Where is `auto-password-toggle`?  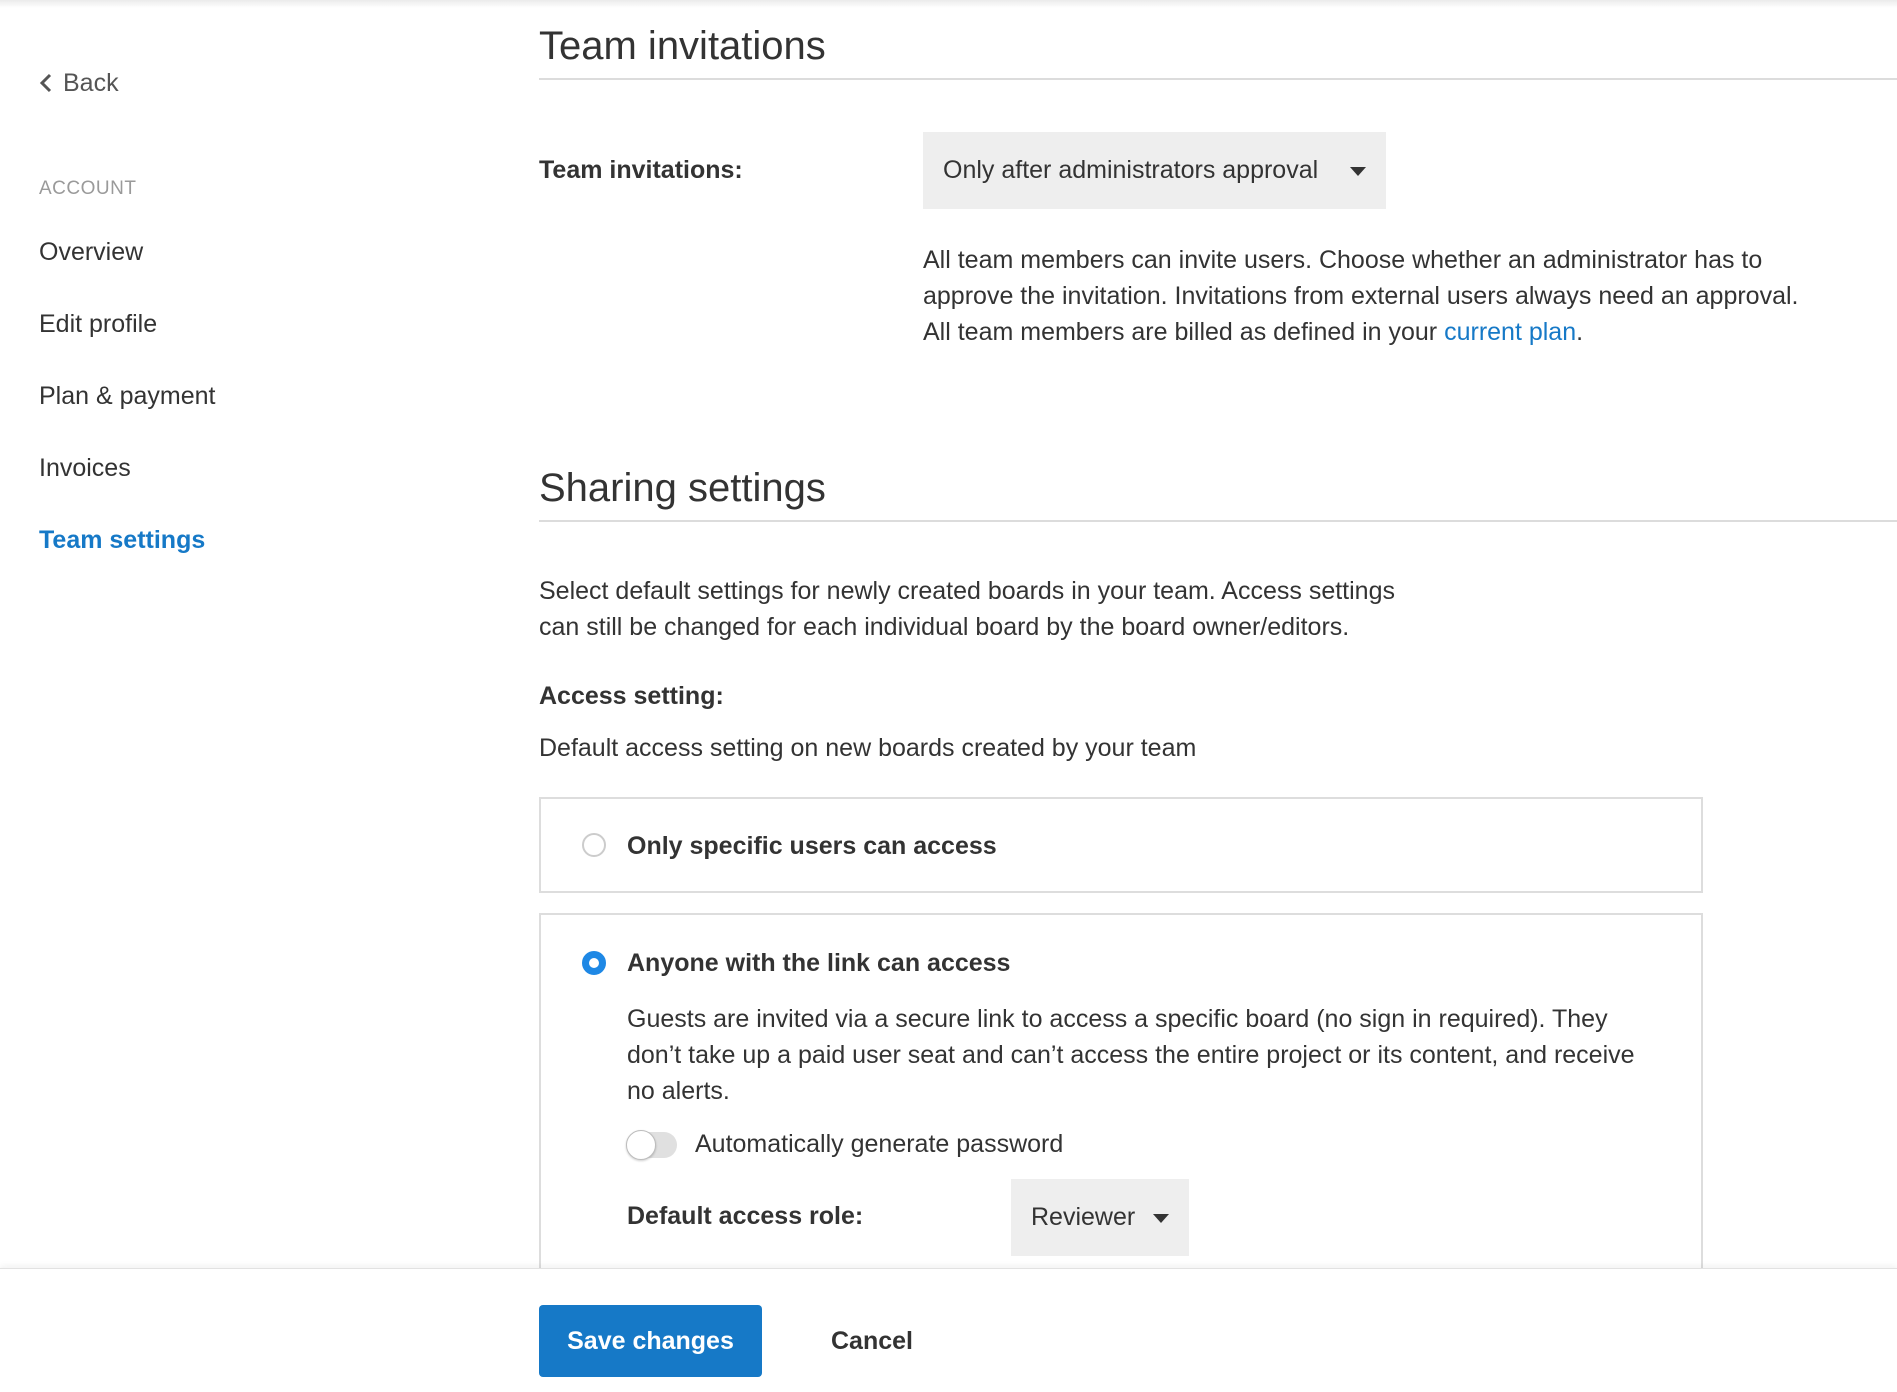
auto-password-toggle is located at coordinates (651, 1145).